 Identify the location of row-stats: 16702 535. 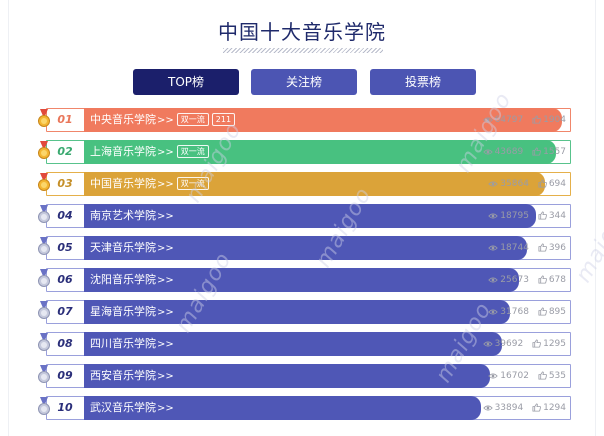
(524, 376).